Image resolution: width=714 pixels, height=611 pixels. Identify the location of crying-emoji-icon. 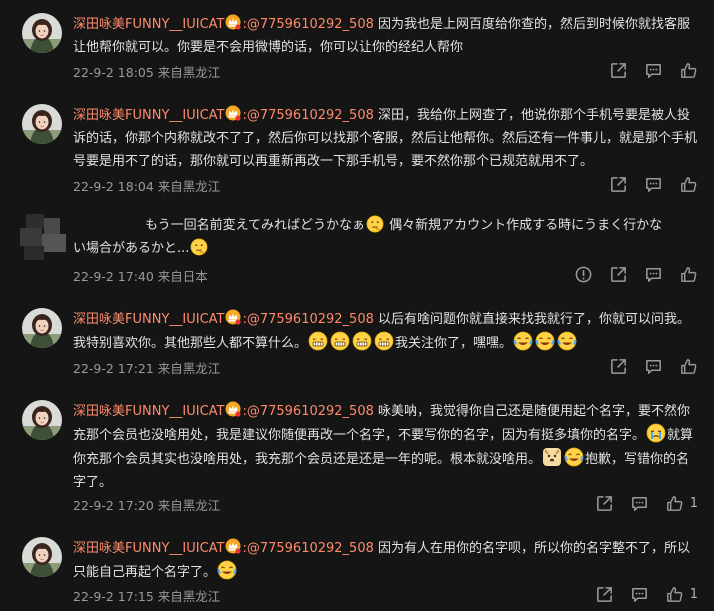
(656, 433).